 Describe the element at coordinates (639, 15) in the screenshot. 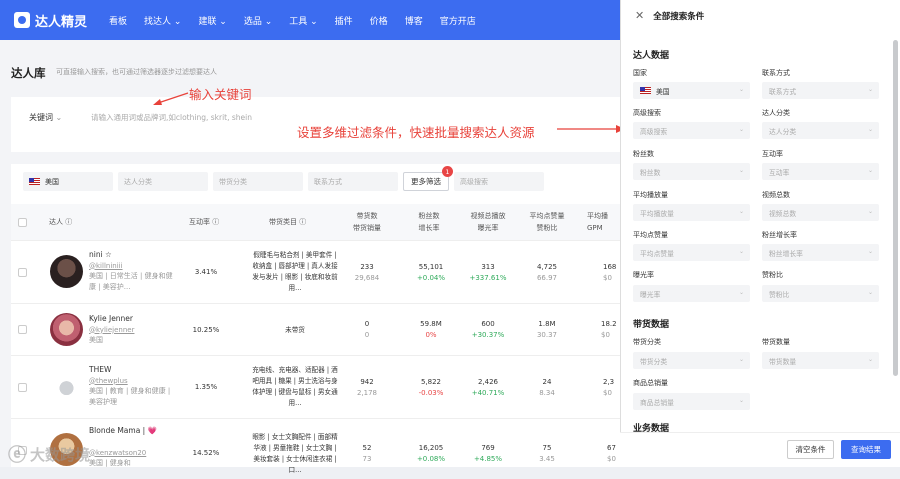

I see `close-icon: ✕` at that location.